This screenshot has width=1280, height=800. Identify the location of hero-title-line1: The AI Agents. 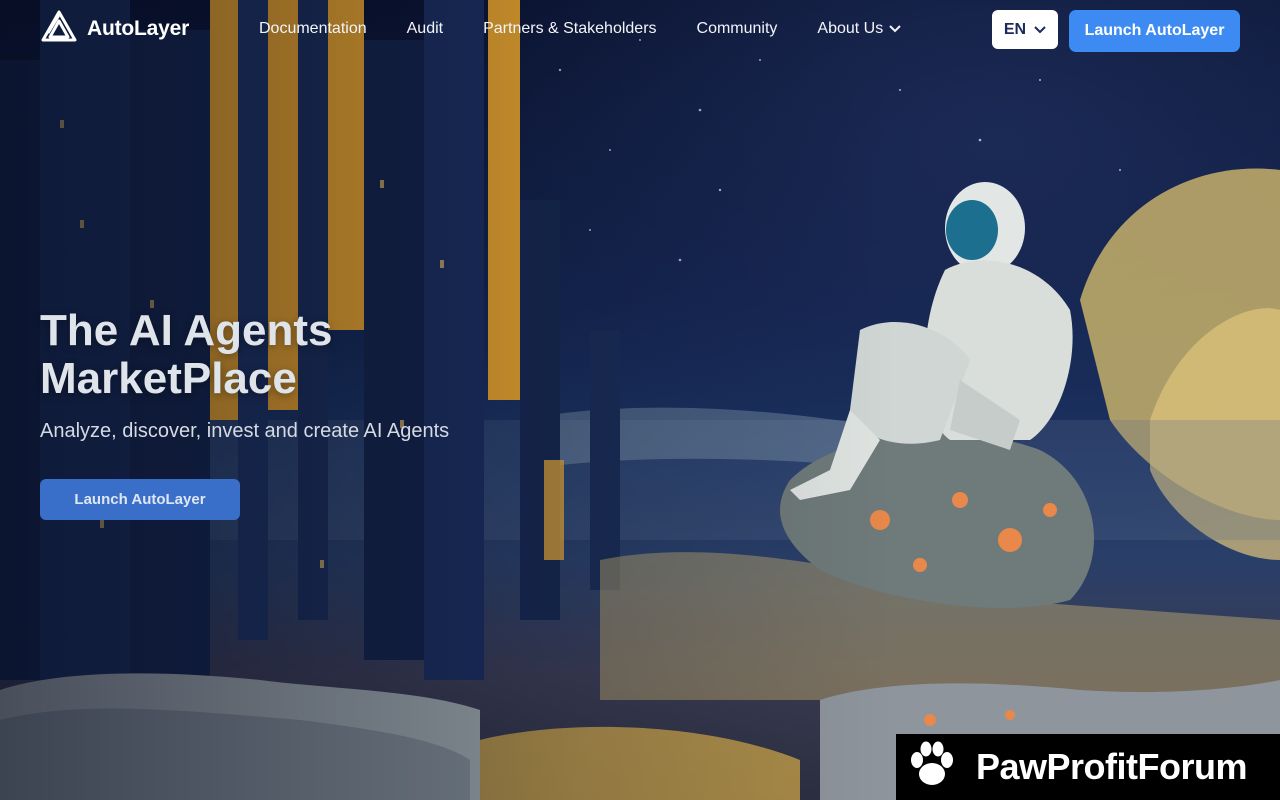
(186, 330).